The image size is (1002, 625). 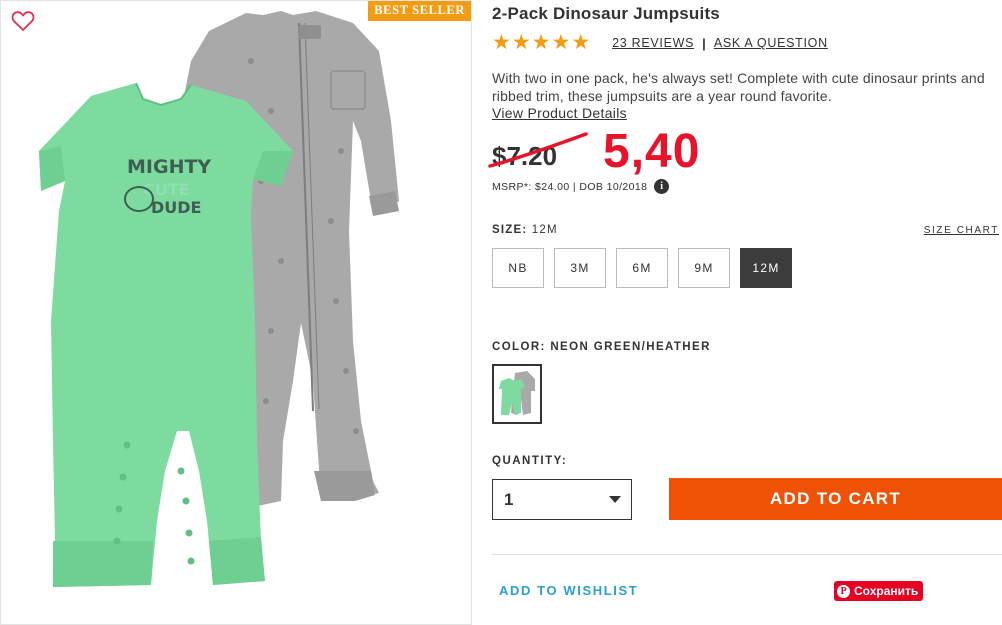 What do you see at coordinates (606, 13) in the screenshot?
I see `product-title: 2-Pack Dinosaur Jumpsuits` at bounding box center [606, 13].